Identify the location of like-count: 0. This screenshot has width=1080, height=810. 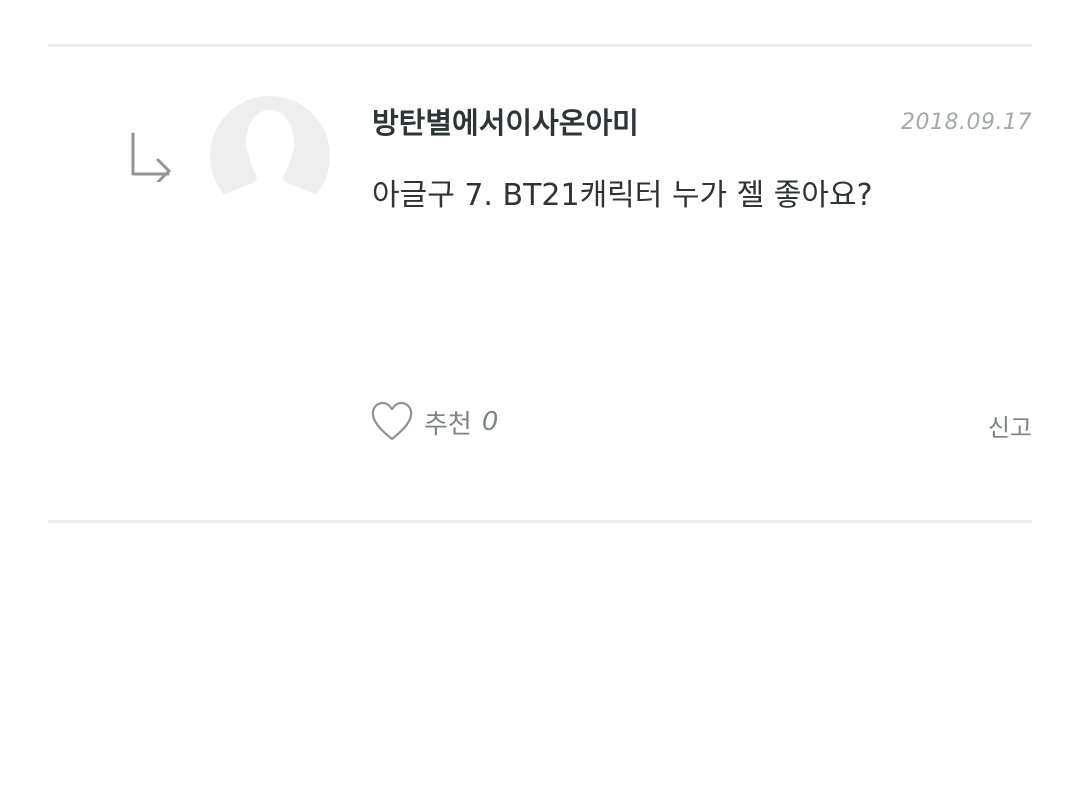
(490, 422).